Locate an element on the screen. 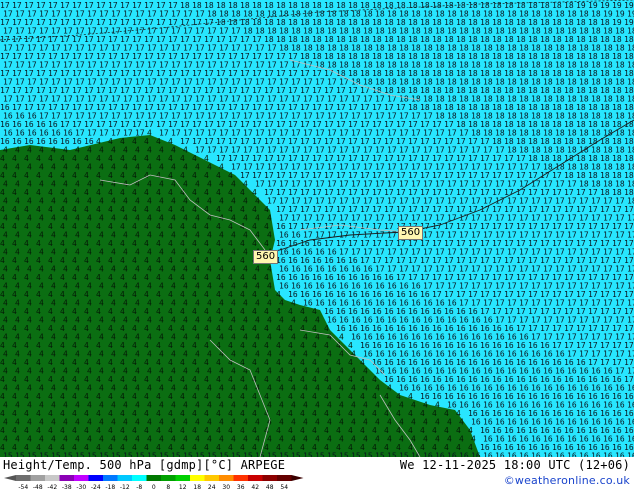 This screenshot has width=634, height=490. colorbar-tick-label: -42 is located at coordinates (52, 487).